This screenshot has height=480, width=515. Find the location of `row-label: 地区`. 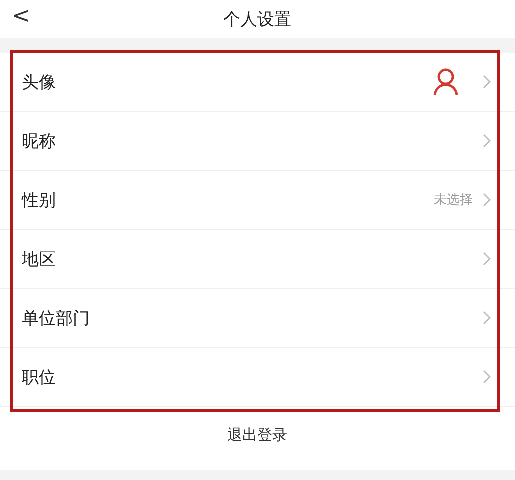

row-label: 地区 is located at coordinates (39, 259).